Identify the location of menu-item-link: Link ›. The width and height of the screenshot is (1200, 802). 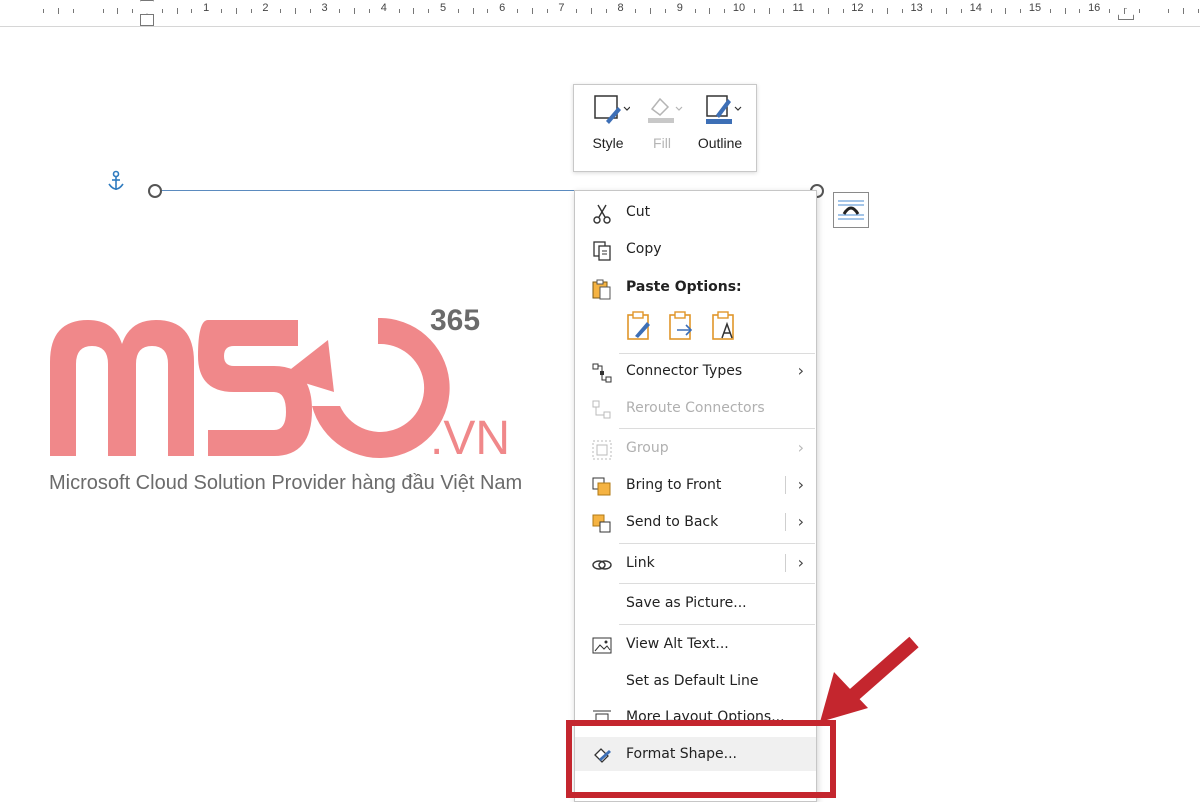
(695, 563).